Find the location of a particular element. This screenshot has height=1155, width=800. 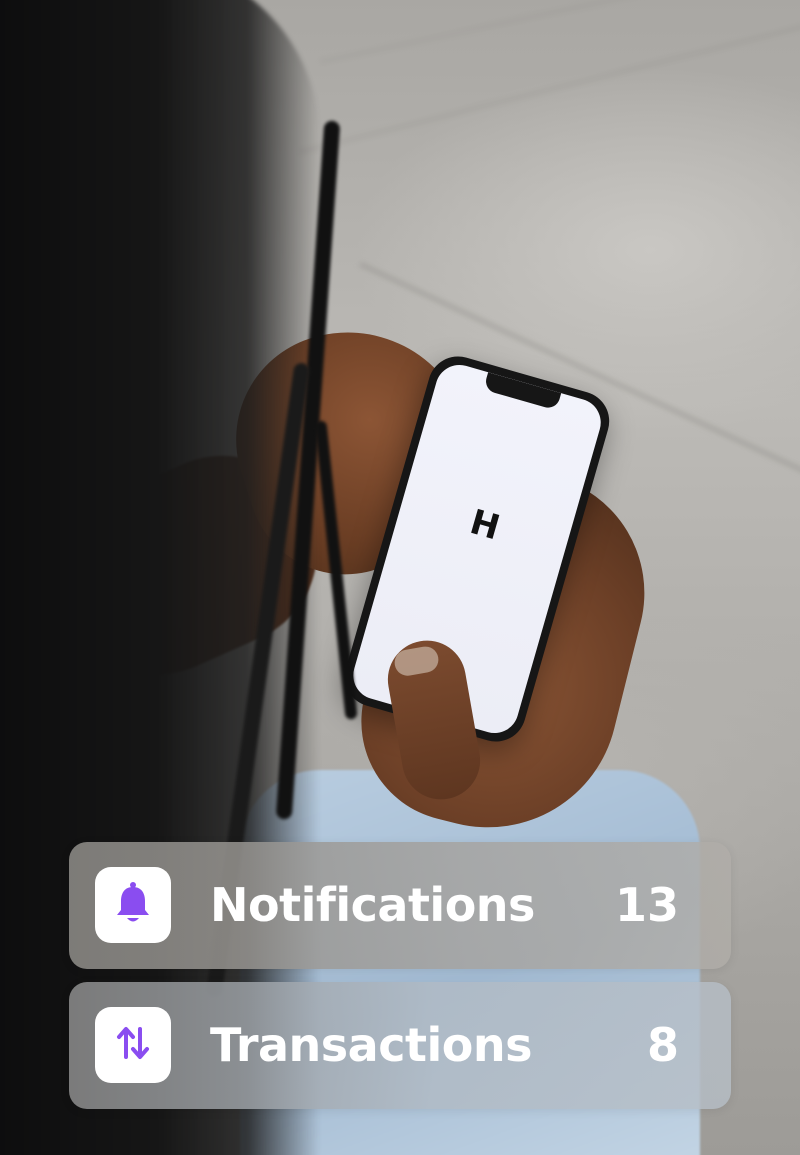

notifications-icon-tile is located at coordinates (133, 905).